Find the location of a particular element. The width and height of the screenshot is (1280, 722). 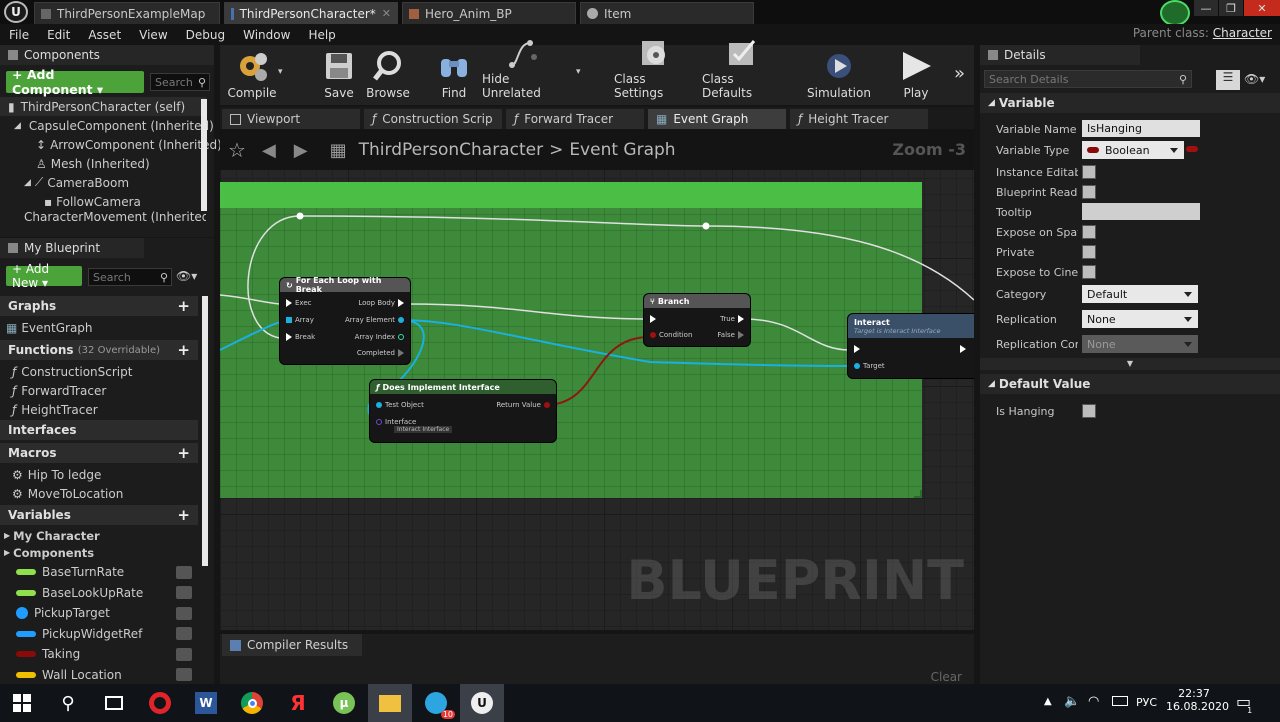

property-matrix-icon: ☰ is located at coordinates (1228, 80).